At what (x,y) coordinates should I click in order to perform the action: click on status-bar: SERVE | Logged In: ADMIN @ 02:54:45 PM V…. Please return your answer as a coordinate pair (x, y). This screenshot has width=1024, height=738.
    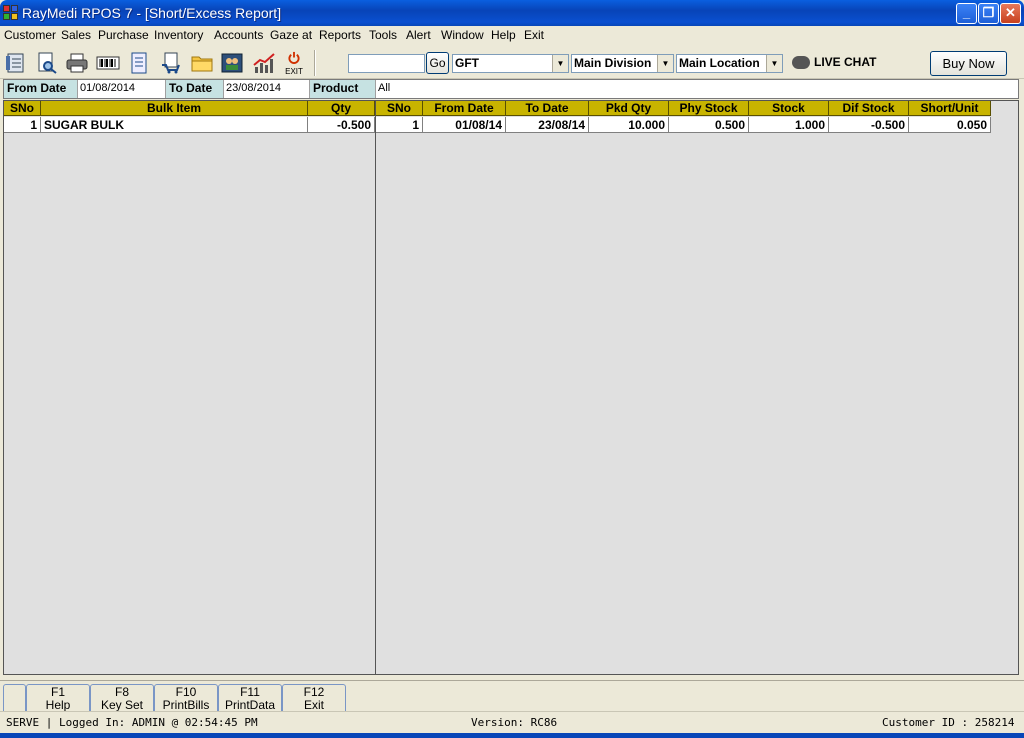
    Looking at the image, I should click on (512, 722).